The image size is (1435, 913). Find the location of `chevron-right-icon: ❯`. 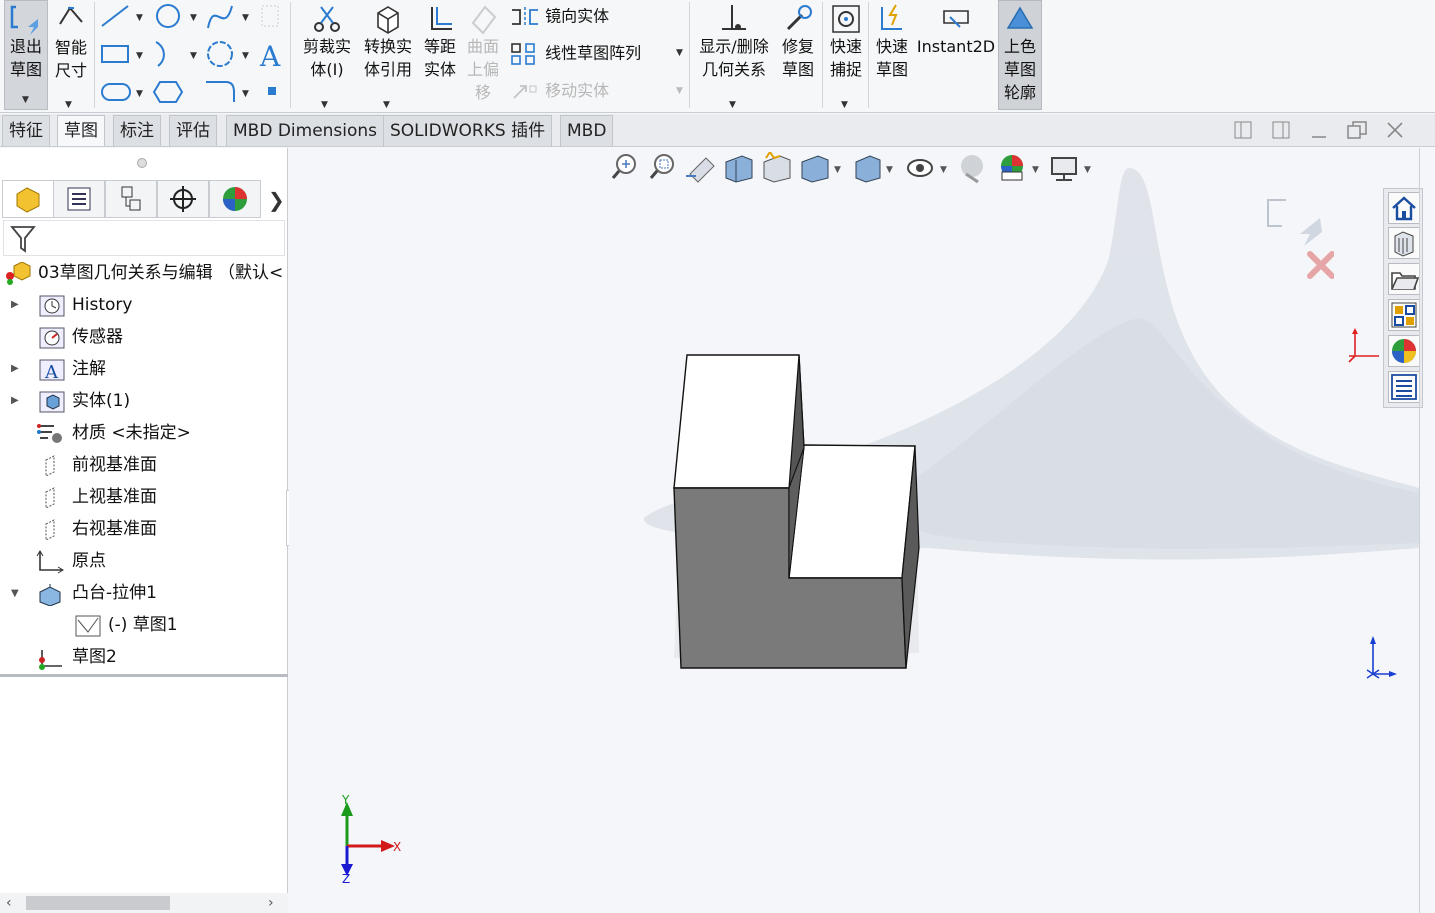

chevron-right-icon: ❯ is located at coordinates (276, 200).